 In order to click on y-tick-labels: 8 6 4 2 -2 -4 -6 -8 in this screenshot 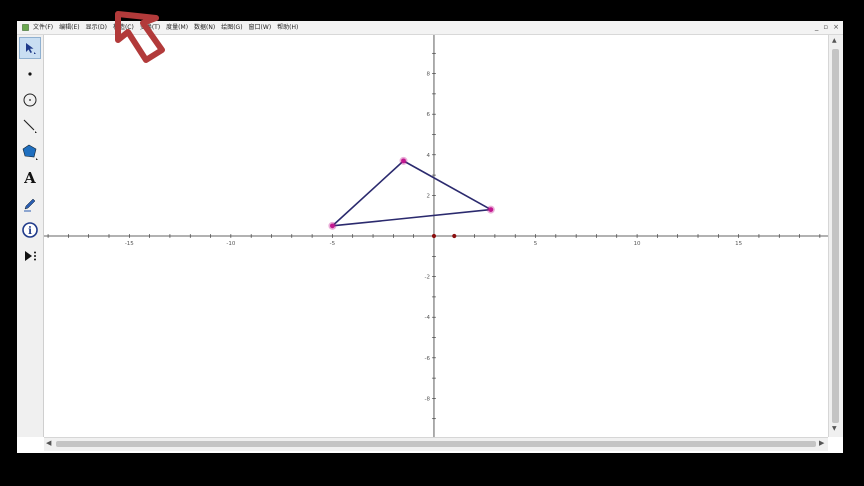, I will do `click(427, 237)`.